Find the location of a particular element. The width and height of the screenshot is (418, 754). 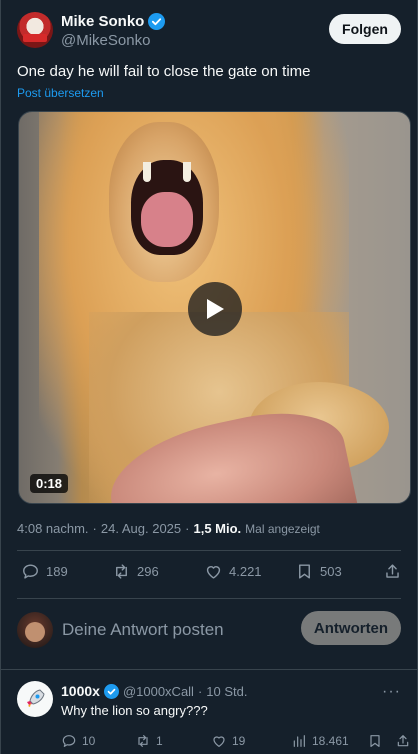

play-button is located at coordinates (215, 309).